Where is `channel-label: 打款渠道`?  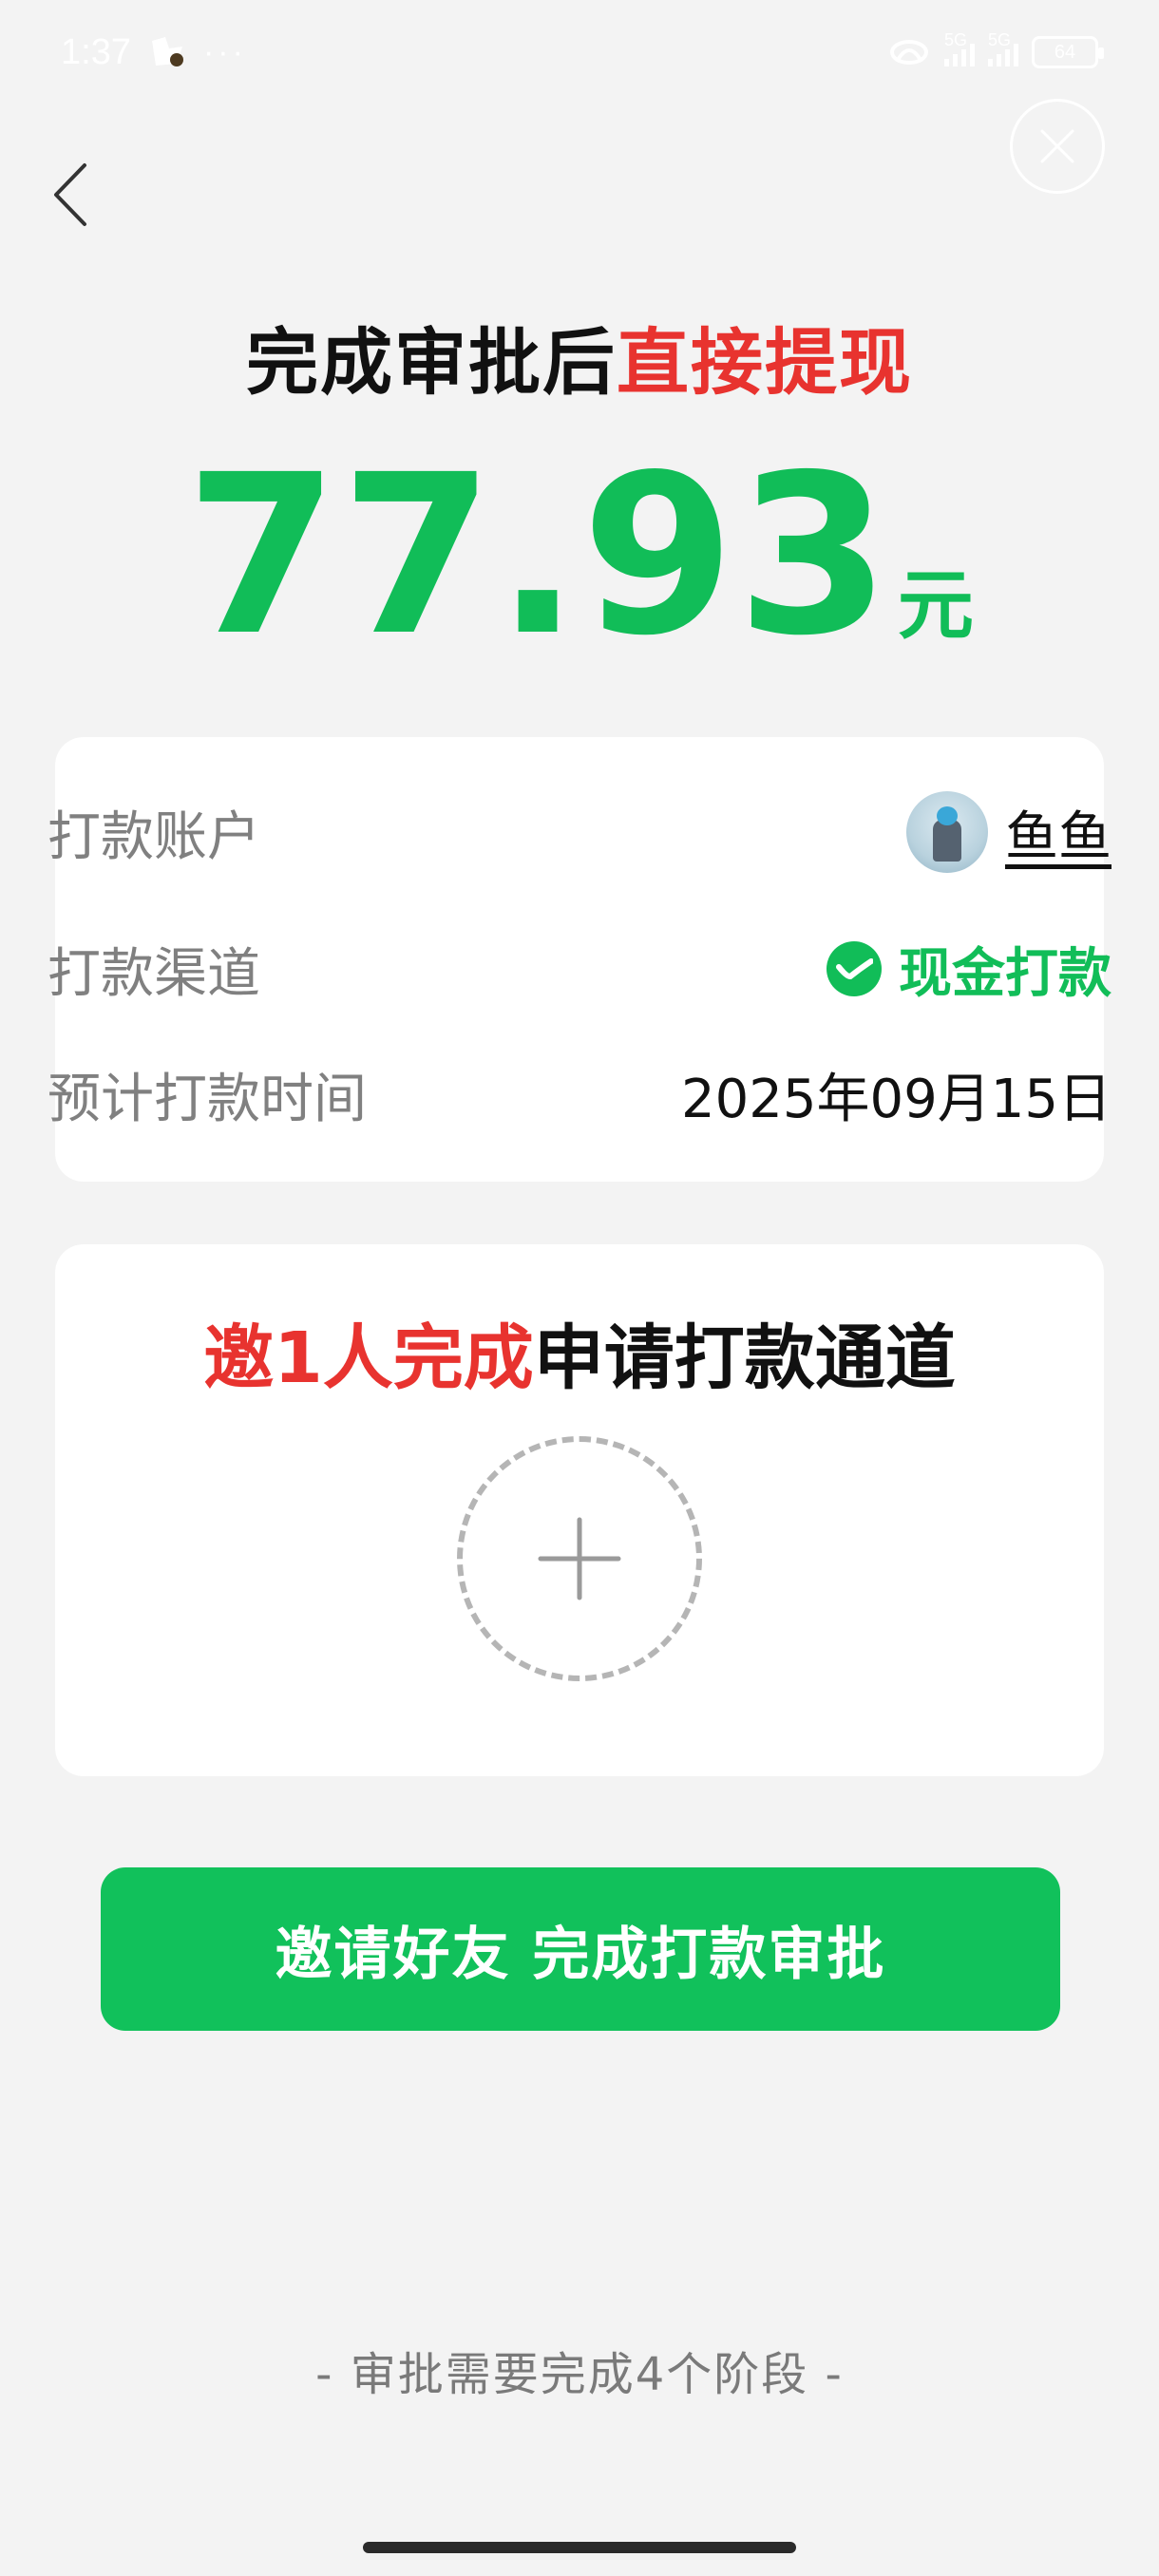 channel-label: 打款渠道 is located at coordinates (154, 973).